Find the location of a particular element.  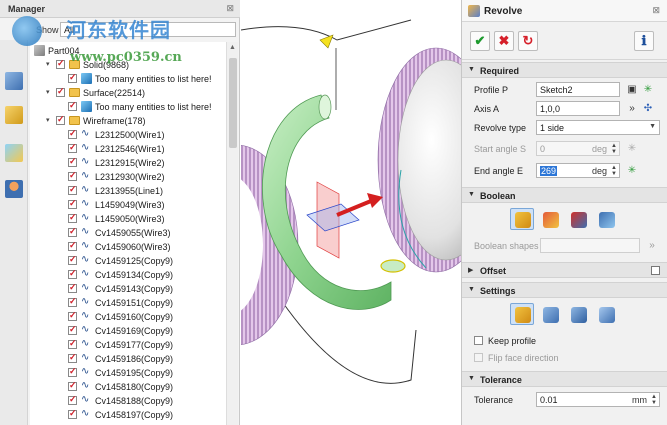

revolve-close-icon: ⊠ is located at coordinates (656, 10).